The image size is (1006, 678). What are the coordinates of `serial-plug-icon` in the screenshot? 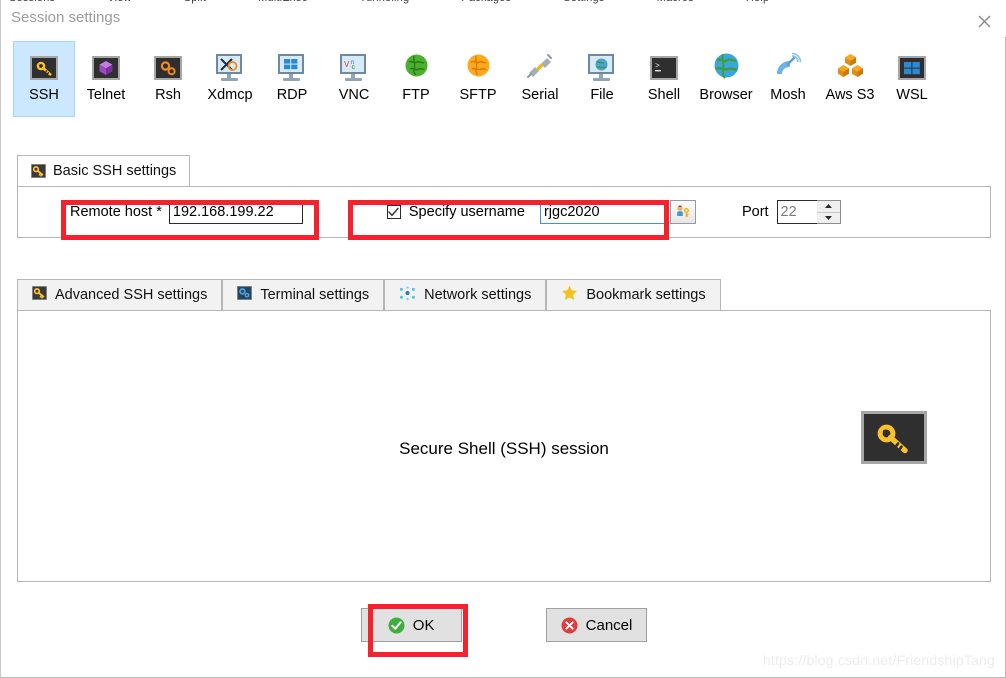 It's located at (540, 68).